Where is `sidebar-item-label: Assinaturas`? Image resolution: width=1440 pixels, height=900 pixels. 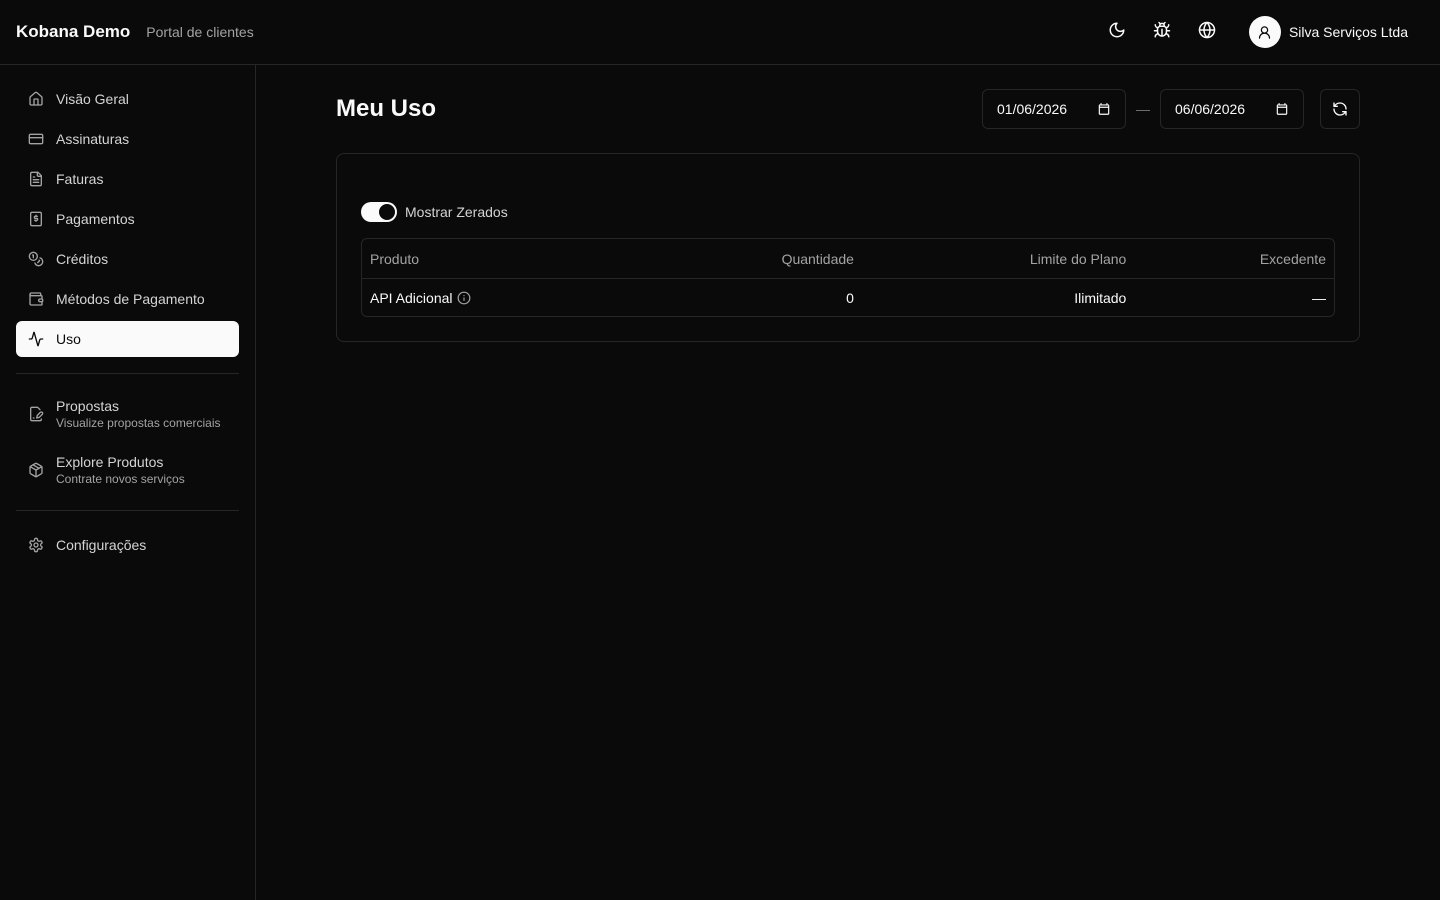
sidebar-item-label: Assinaturas is located at coordinates (93, 139).